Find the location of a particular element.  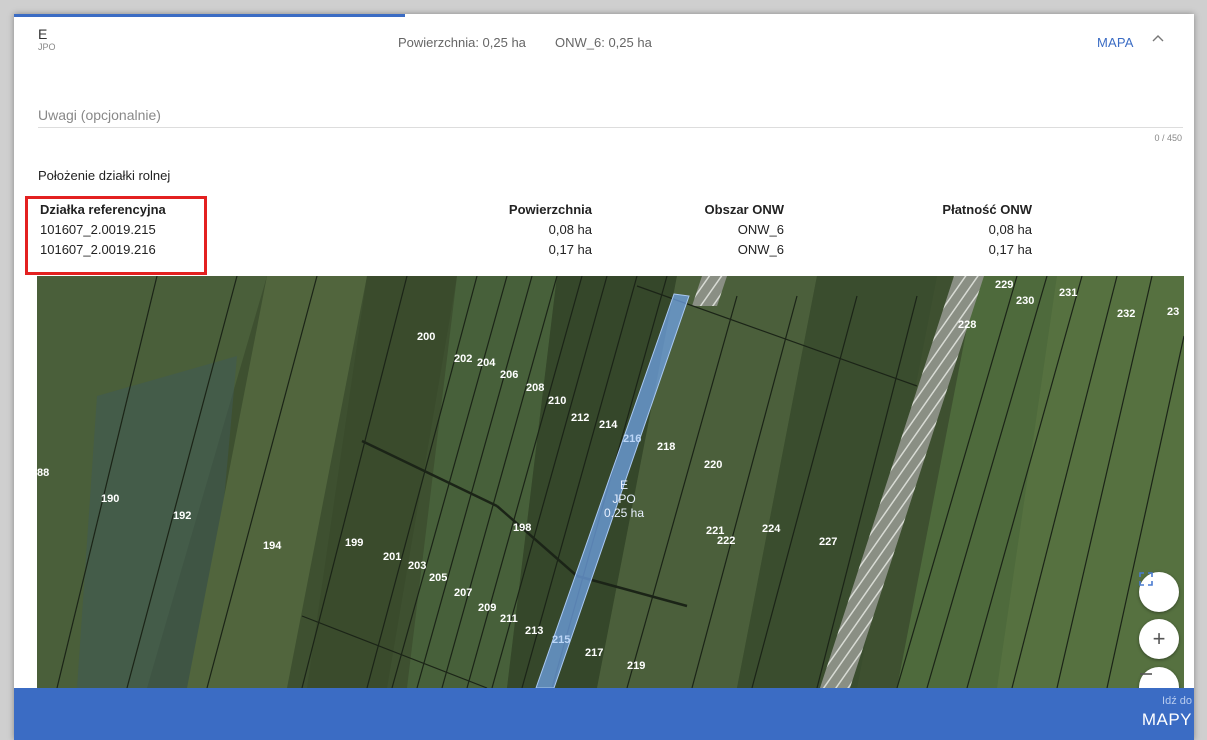

notes-counter: 0 / 450 is located at coordinates (1168, 138).